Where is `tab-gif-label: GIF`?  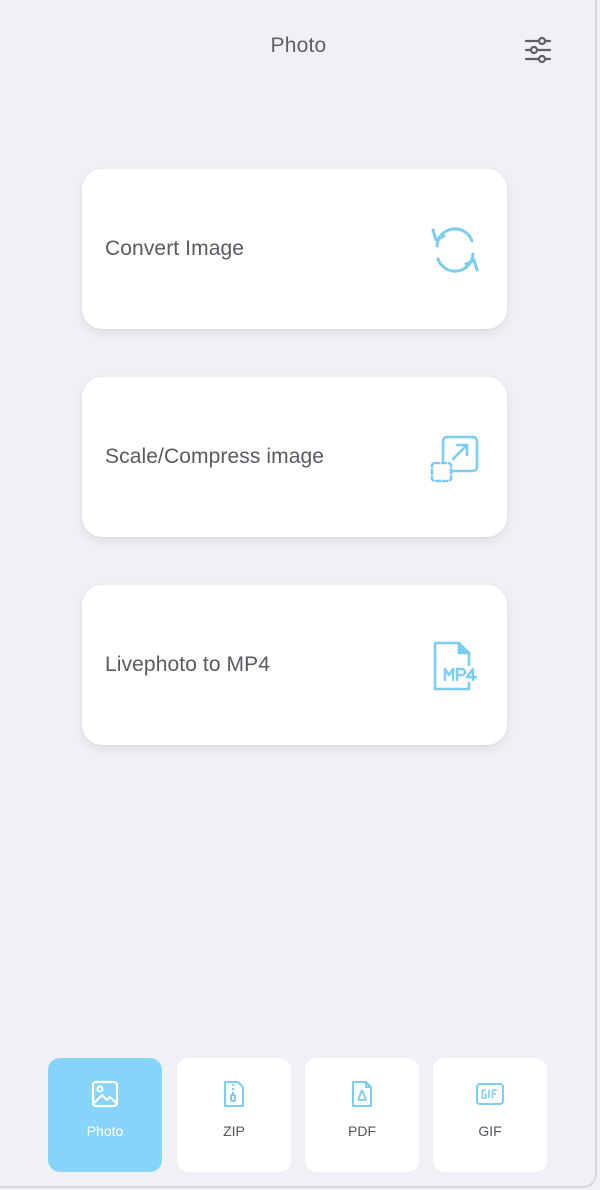 tab-gif-label: GIF is located at coordinates (490, 1131).